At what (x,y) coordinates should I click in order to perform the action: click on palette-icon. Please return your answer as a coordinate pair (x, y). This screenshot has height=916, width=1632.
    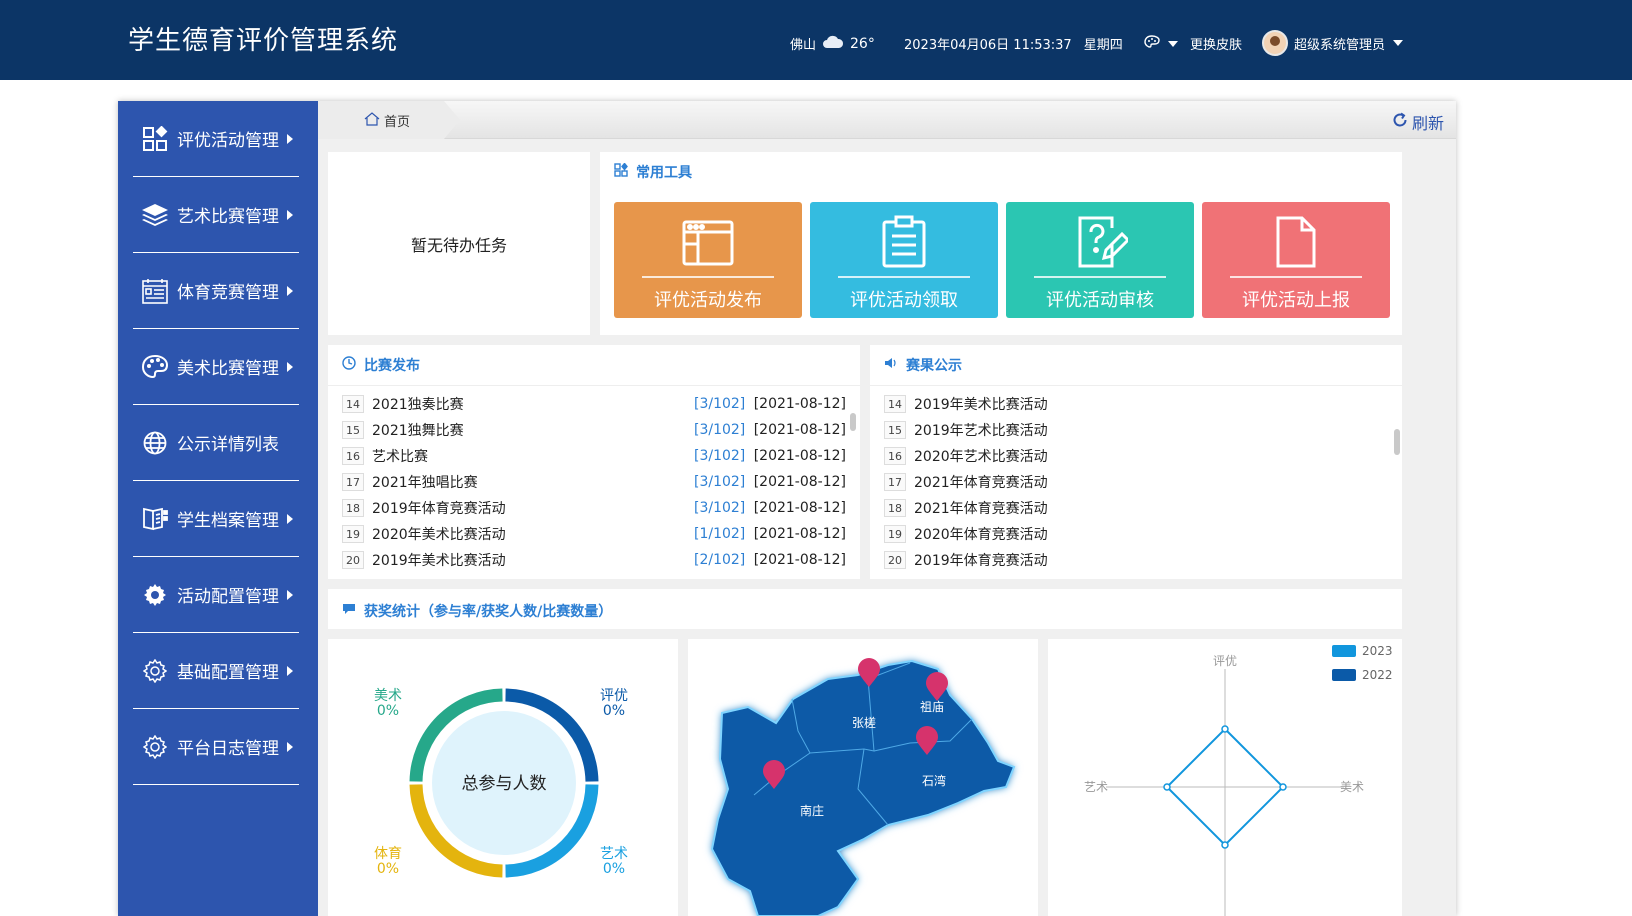
    Looking at the image, I should click on (155, 367).